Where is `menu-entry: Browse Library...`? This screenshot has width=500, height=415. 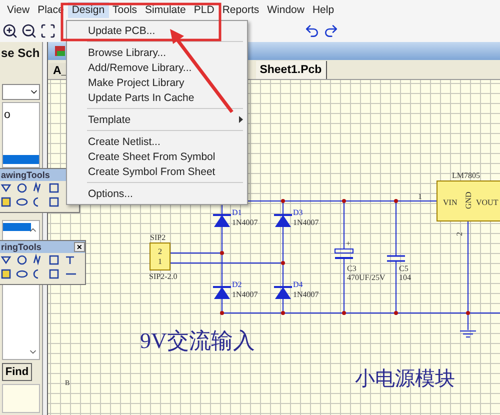
menu-entry: Browse Library... is located at coordinates (157, 52).